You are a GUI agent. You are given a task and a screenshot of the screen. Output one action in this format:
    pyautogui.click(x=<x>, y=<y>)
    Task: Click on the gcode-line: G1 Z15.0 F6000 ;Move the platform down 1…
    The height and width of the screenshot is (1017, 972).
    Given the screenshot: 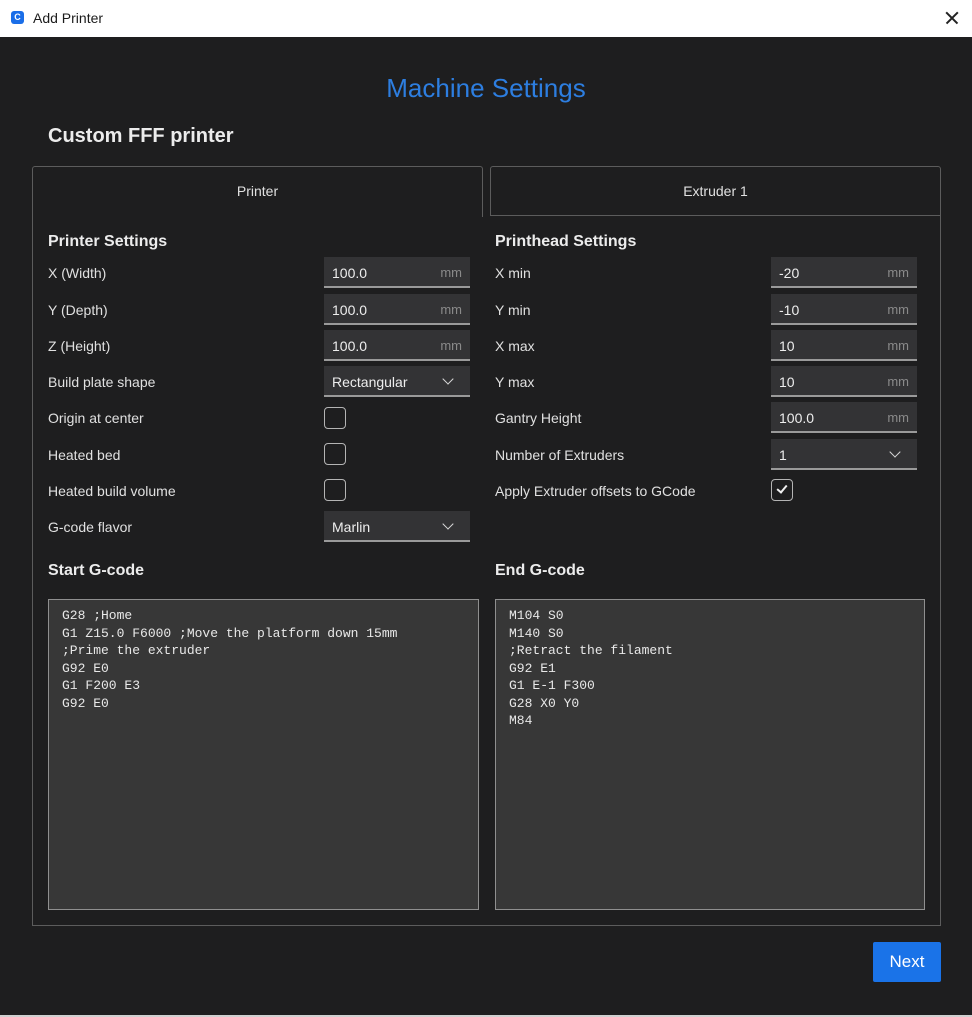 What is the action you would take?
    pyautogui.click(x=230, y=633)
    